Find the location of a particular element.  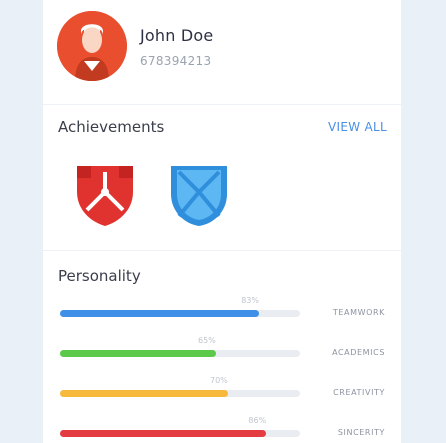

trait-row-sincerity: 86% SINCERITY is located at coordinates (222, 429).